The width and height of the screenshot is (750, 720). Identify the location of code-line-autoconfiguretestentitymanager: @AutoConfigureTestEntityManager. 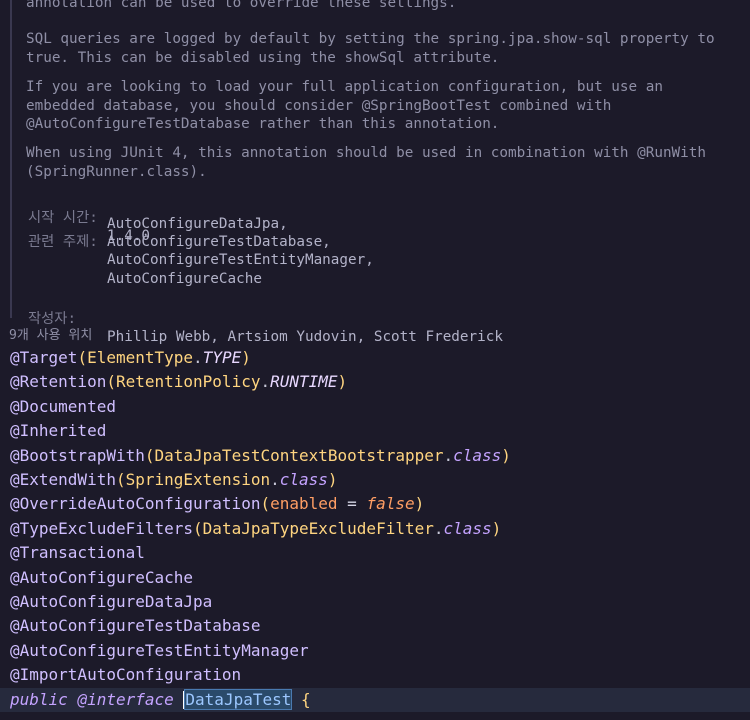
(375, 651).